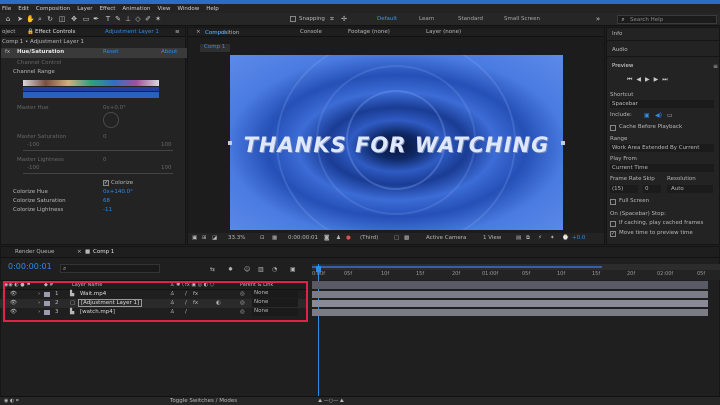  Describe the element at coordinates (230, 143) in the screenshot. I see `layer-handle-left` at that location.